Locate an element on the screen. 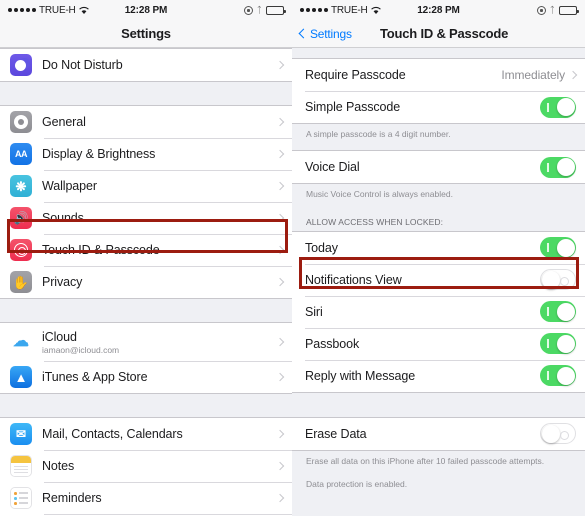 Image resolution: width=585 pixels, height=516 pixels. row-notifications-view: Notifications View is located at coordinates (438, 279).